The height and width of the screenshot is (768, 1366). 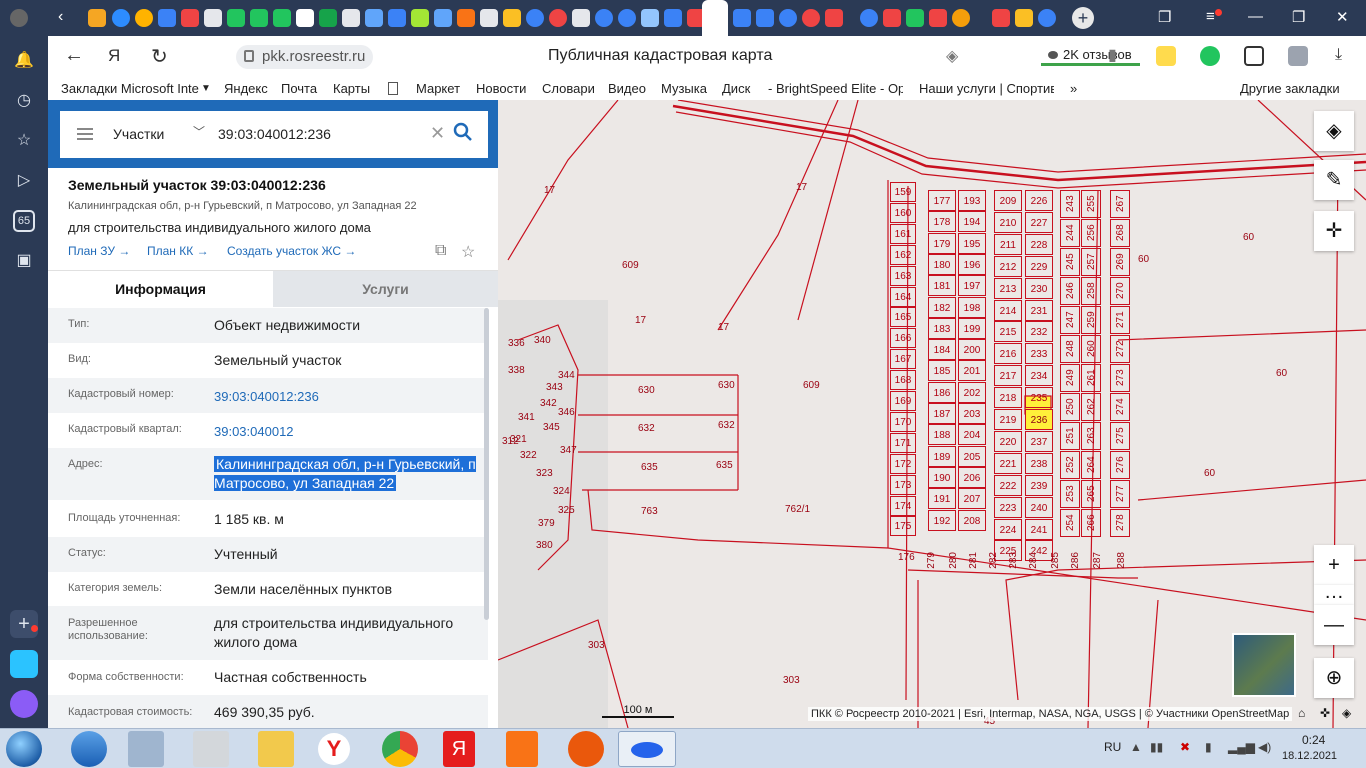 What do you see at coordinates (972, 413) in the screenshot?
I see `parcel-label: 203` at bounding box center [972, 413].